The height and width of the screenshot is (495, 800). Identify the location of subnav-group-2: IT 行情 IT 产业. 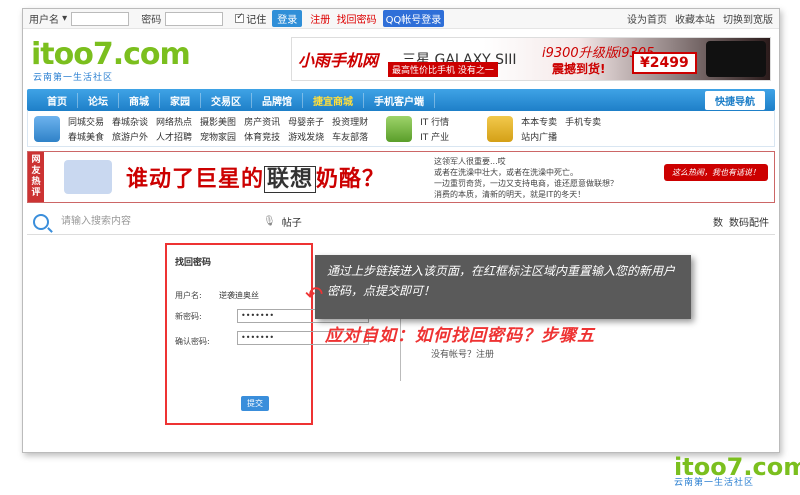
(434, 129).